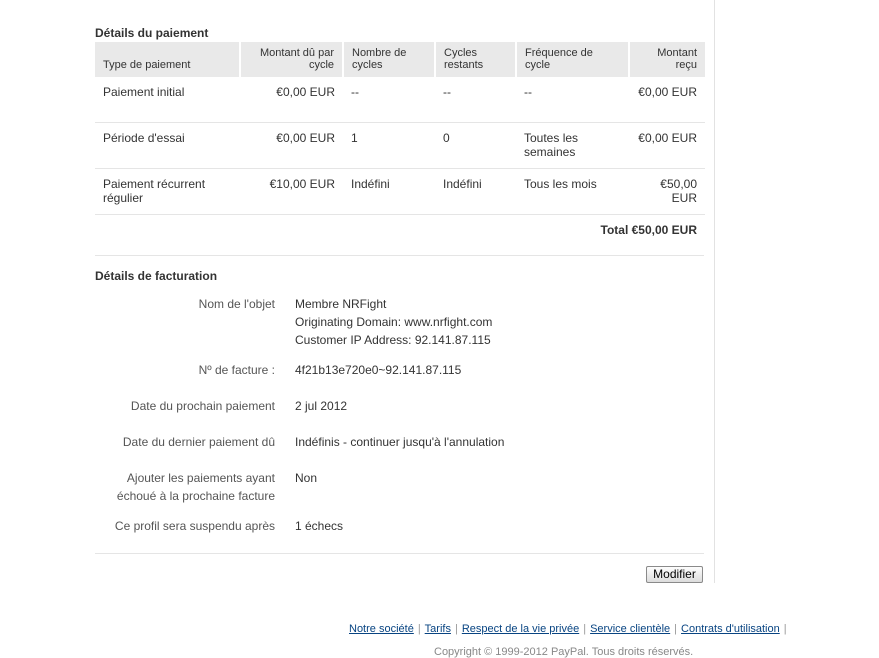 The height and width of the screenshot is (658, 879). I want to click on header-amount-received: Montant reçu, so click(667, 59).